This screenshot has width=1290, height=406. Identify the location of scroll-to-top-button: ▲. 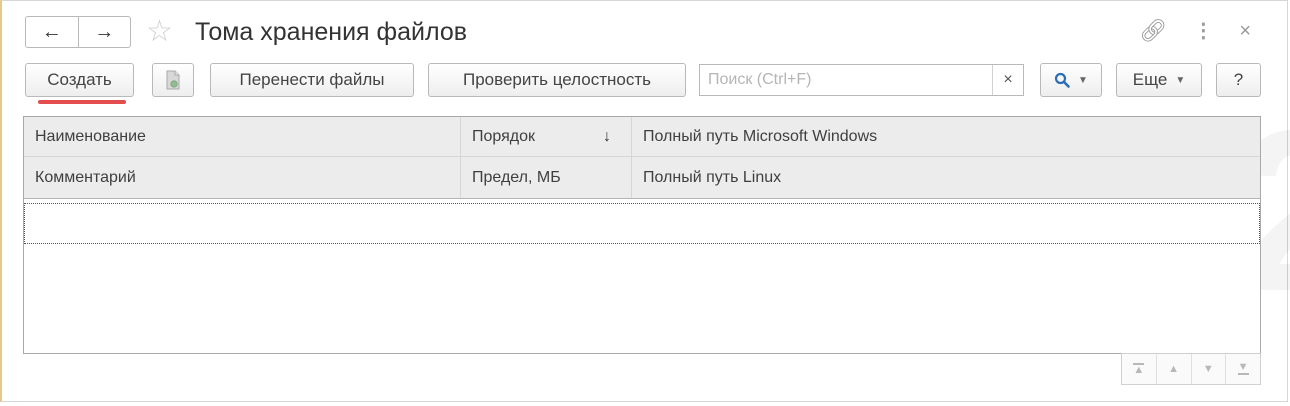
(1139, 369).